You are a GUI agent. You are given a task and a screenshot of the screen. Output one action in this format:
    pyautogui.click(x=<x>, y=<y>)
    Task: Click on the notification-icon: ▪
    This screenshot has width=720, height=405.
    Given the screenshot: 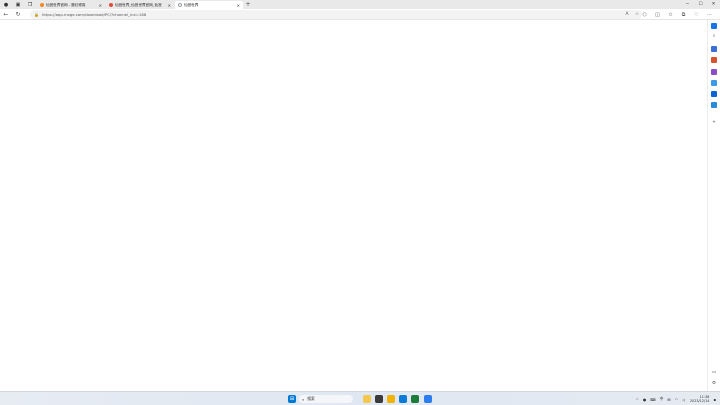 What is the action you would take?
    pyautogui.click(x=714, y=399)
    